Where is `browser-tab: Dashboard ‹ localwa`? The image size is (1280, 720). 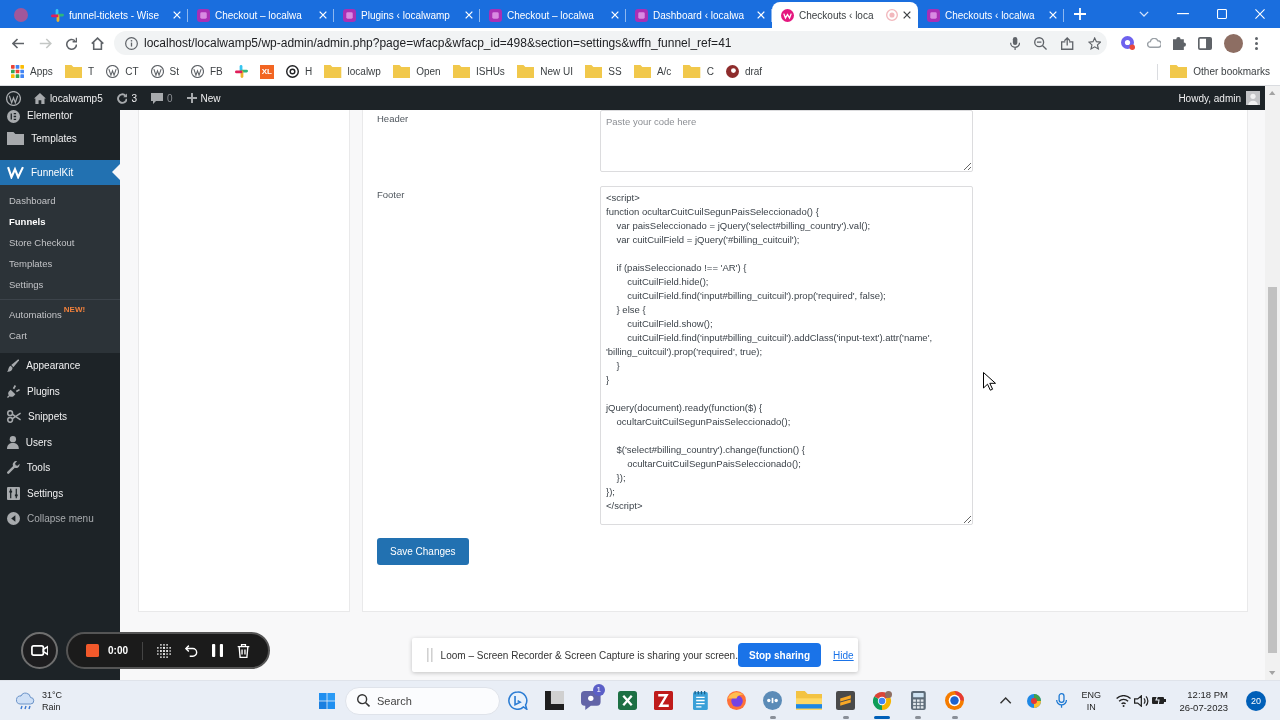
browser-tab: Dashboard ‹ localwa is located at coordinates (699, 15).